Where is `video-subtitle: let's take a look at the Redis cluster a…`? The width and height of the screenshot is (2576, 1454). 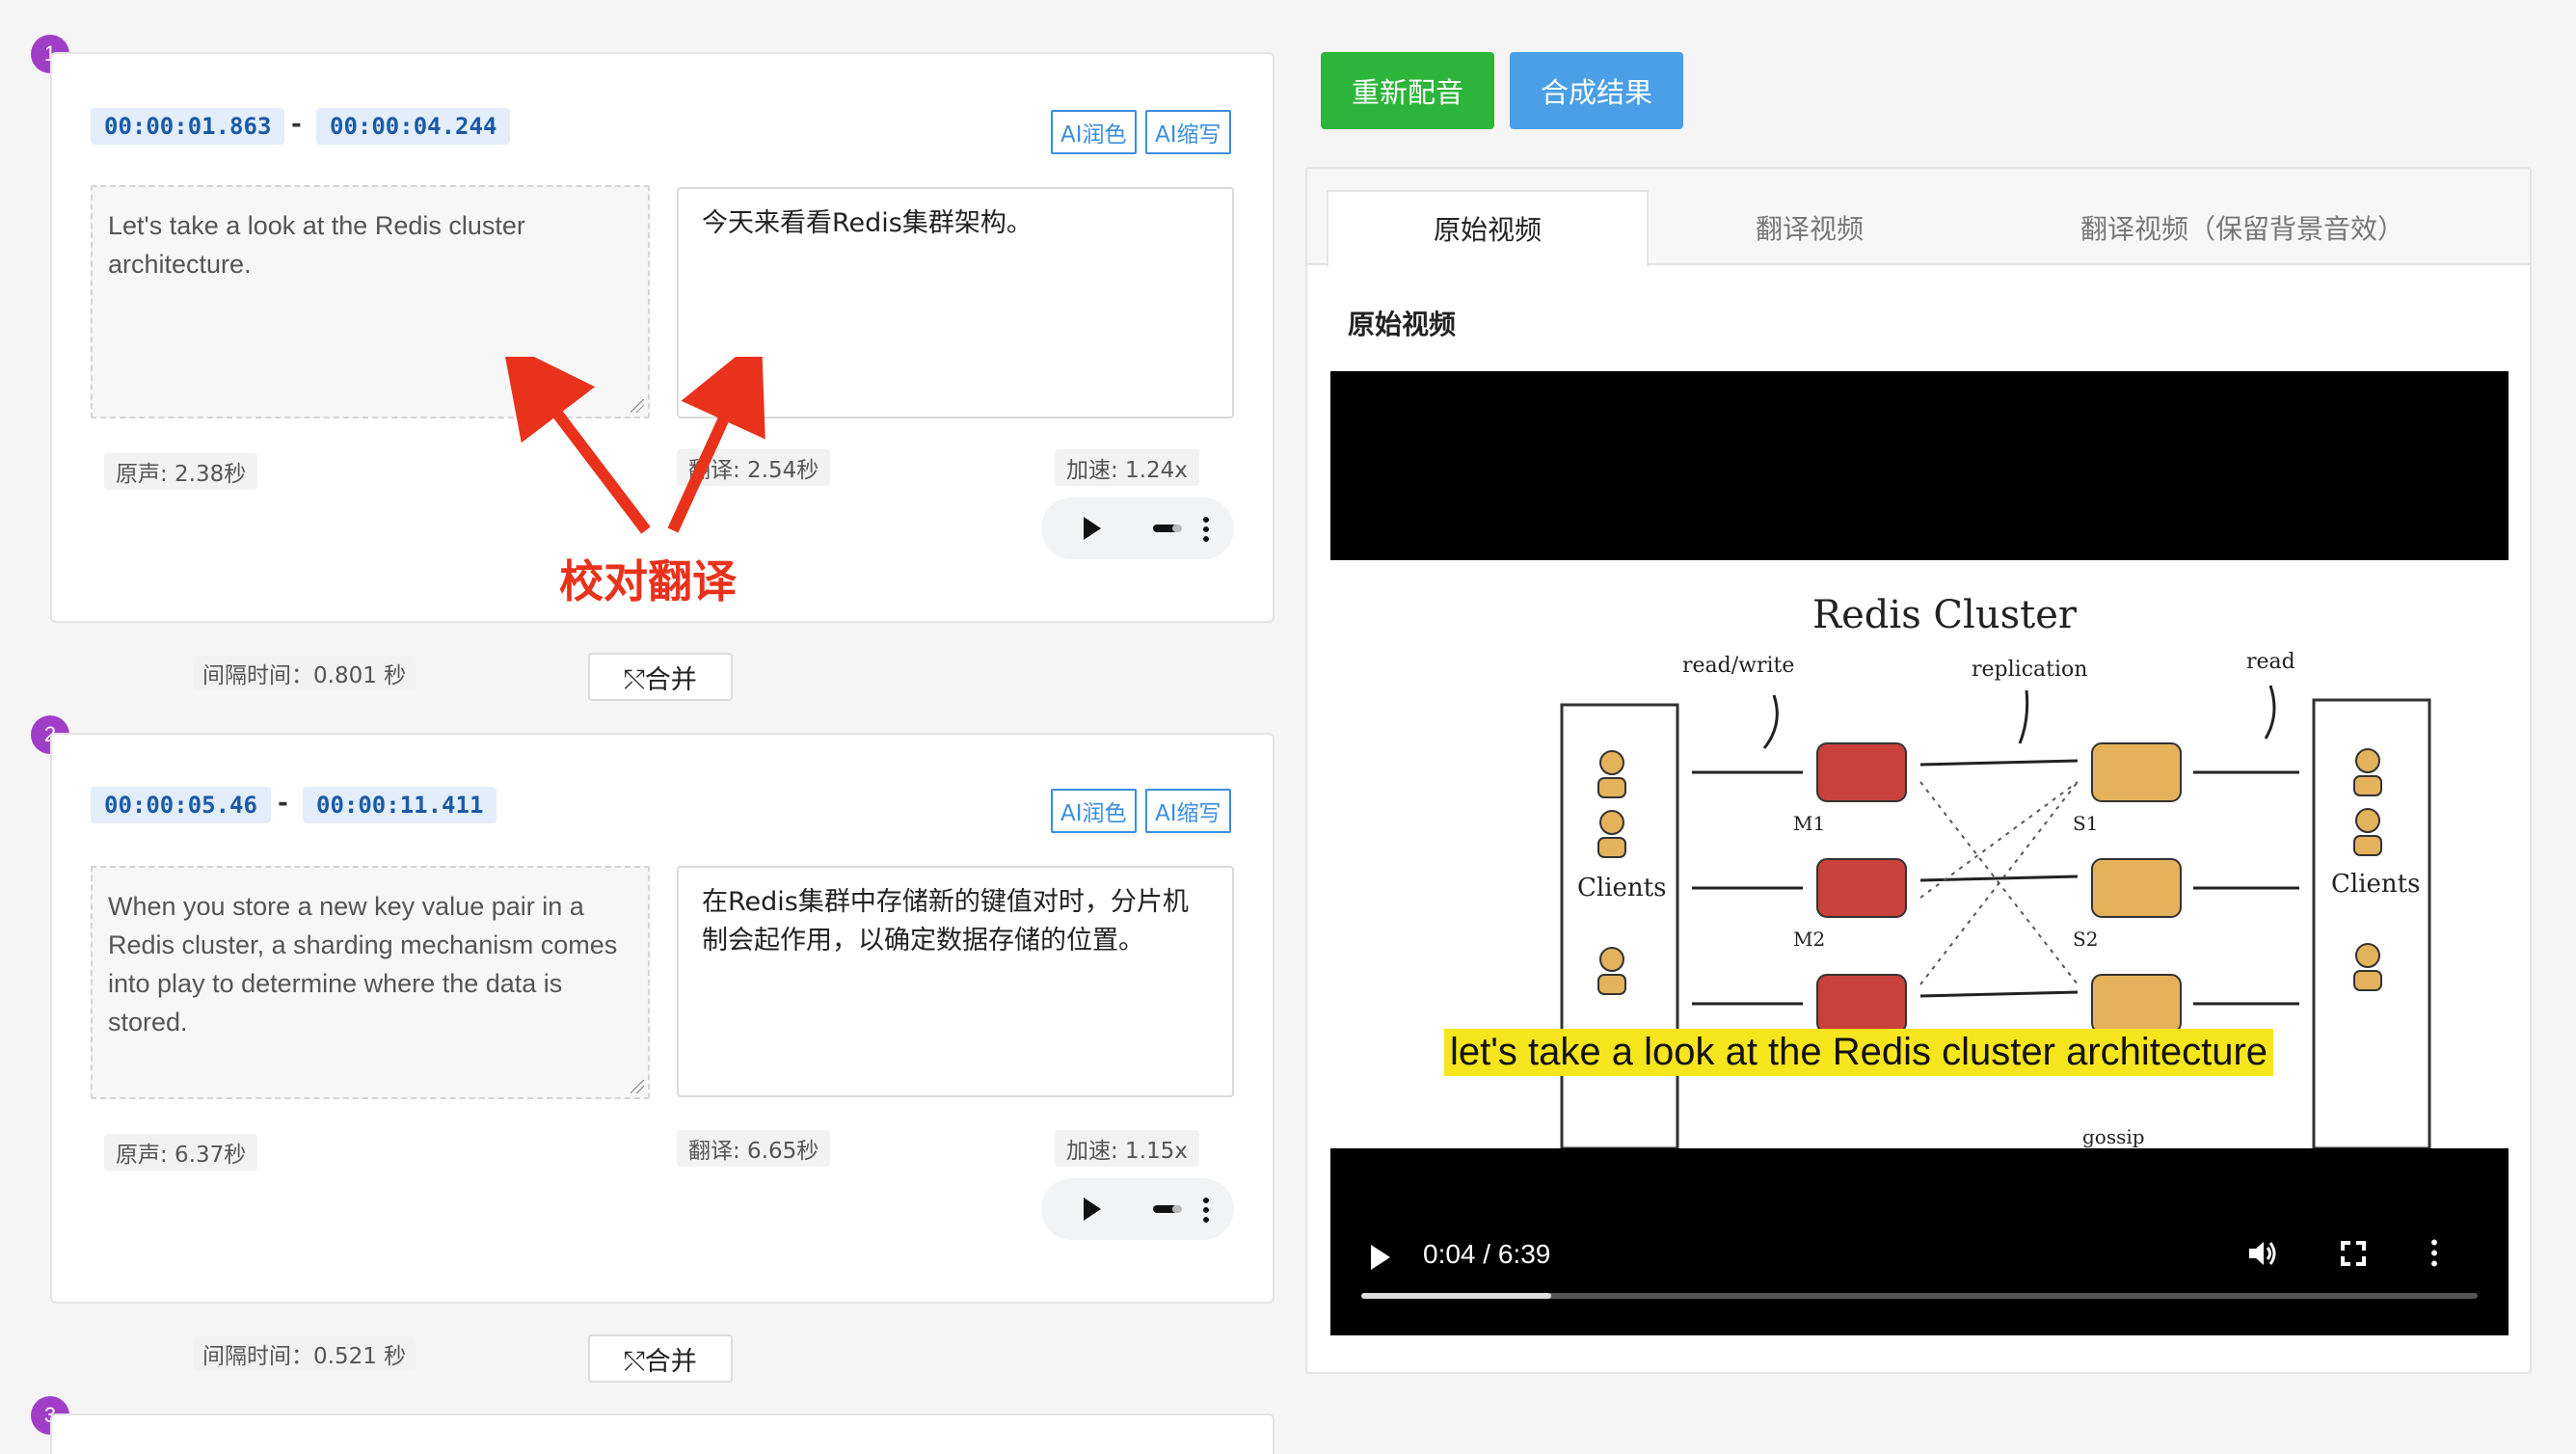
video-subtitle: let's take a look at the Redis cluster a… is located at coordinates (1859, 1052).